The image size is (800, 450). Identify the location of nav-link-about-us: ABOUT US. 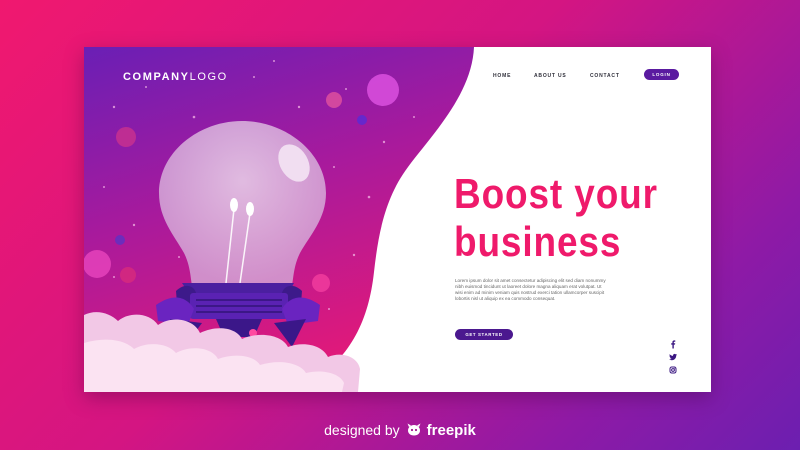
(550, 76).